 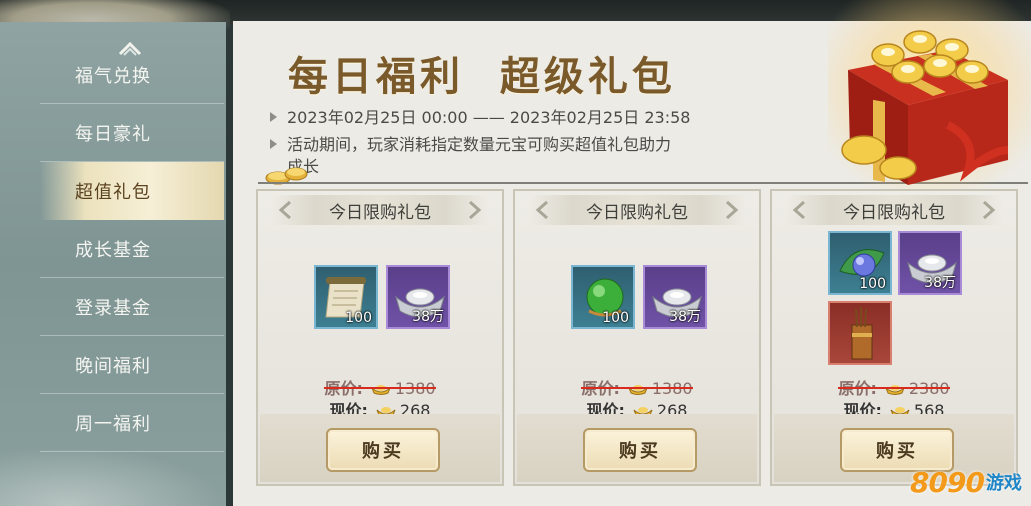 I want to click on watermark-text: 游戏, so click(x=1003, y=483).